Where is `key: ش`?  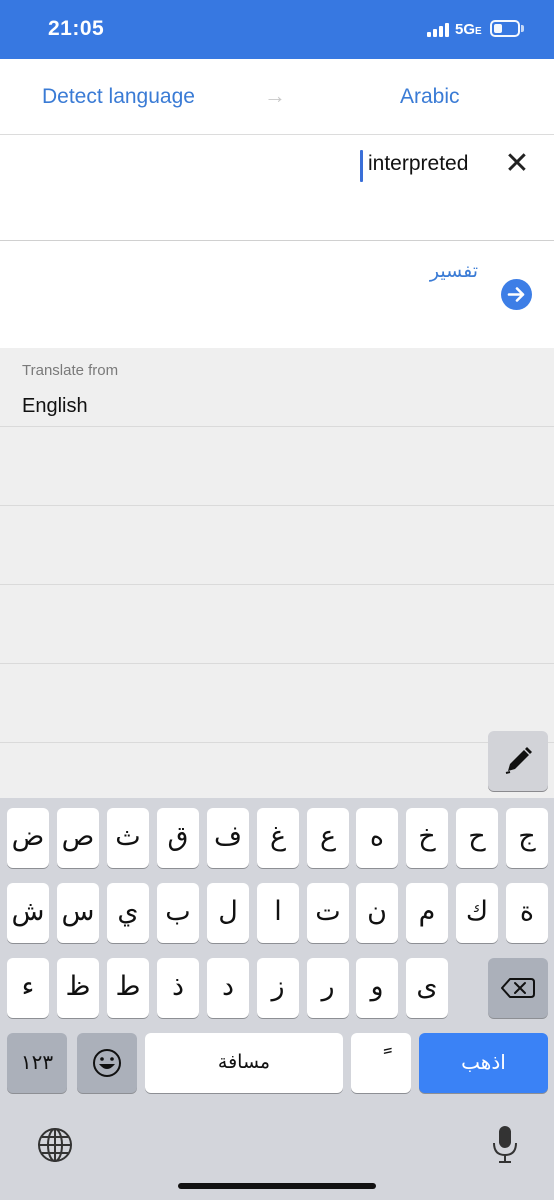
key: ش is located at coordinates (28, 913).